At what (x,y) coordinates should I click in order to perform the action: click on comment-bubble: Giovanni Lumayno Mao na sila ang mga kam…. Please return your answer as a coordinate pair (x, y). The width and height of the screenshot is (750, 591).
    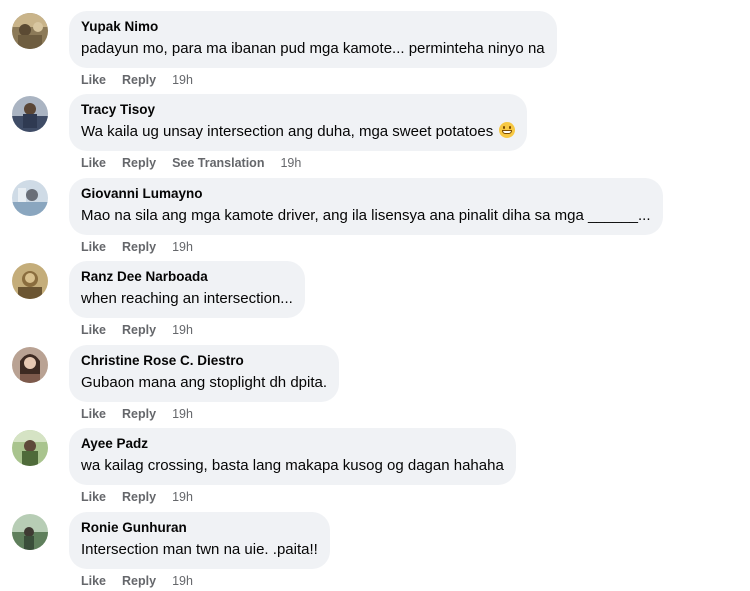
    Looking at the image, I should click on (366, 206).